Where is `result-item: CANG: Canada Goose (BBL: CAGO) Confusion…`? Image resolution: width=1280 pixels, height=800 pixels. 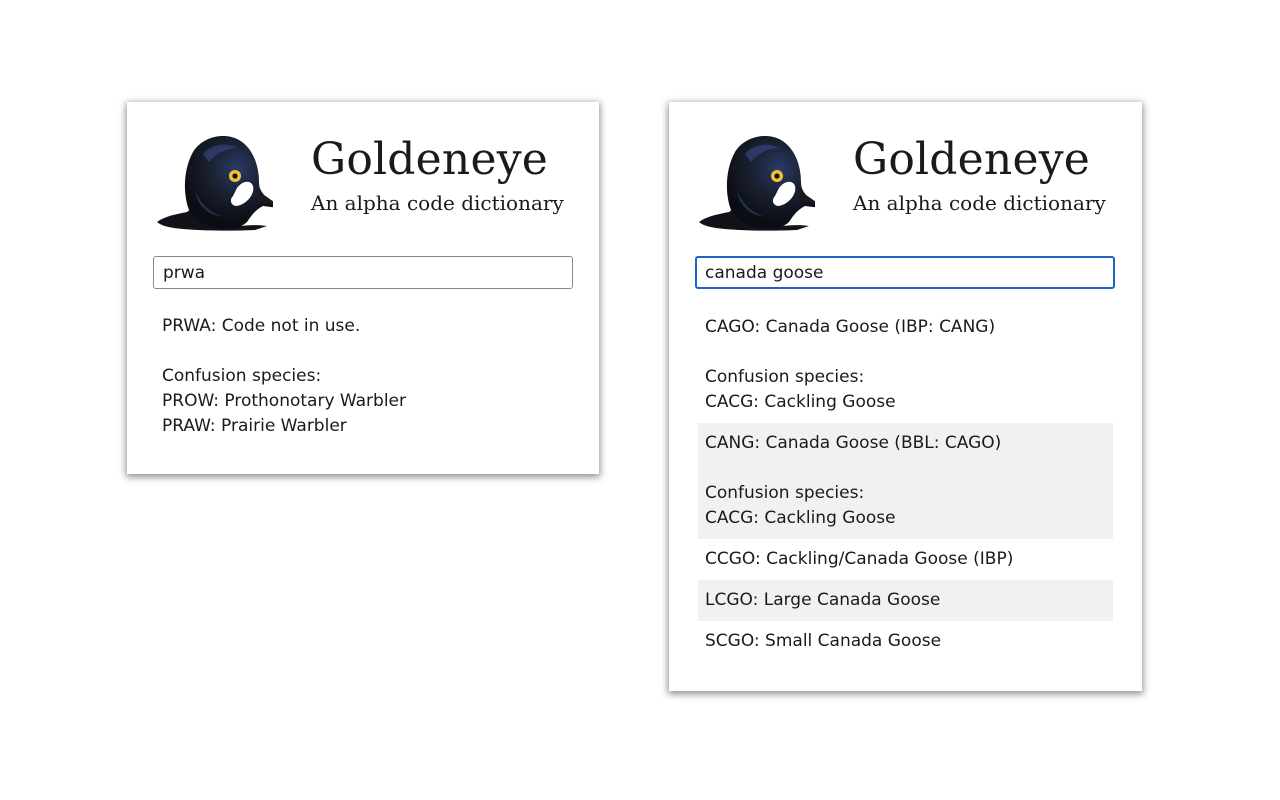 result-item: CANG: Canada Goose (BBL: CAGO) Confusion… is located at coordinates (905, 481).